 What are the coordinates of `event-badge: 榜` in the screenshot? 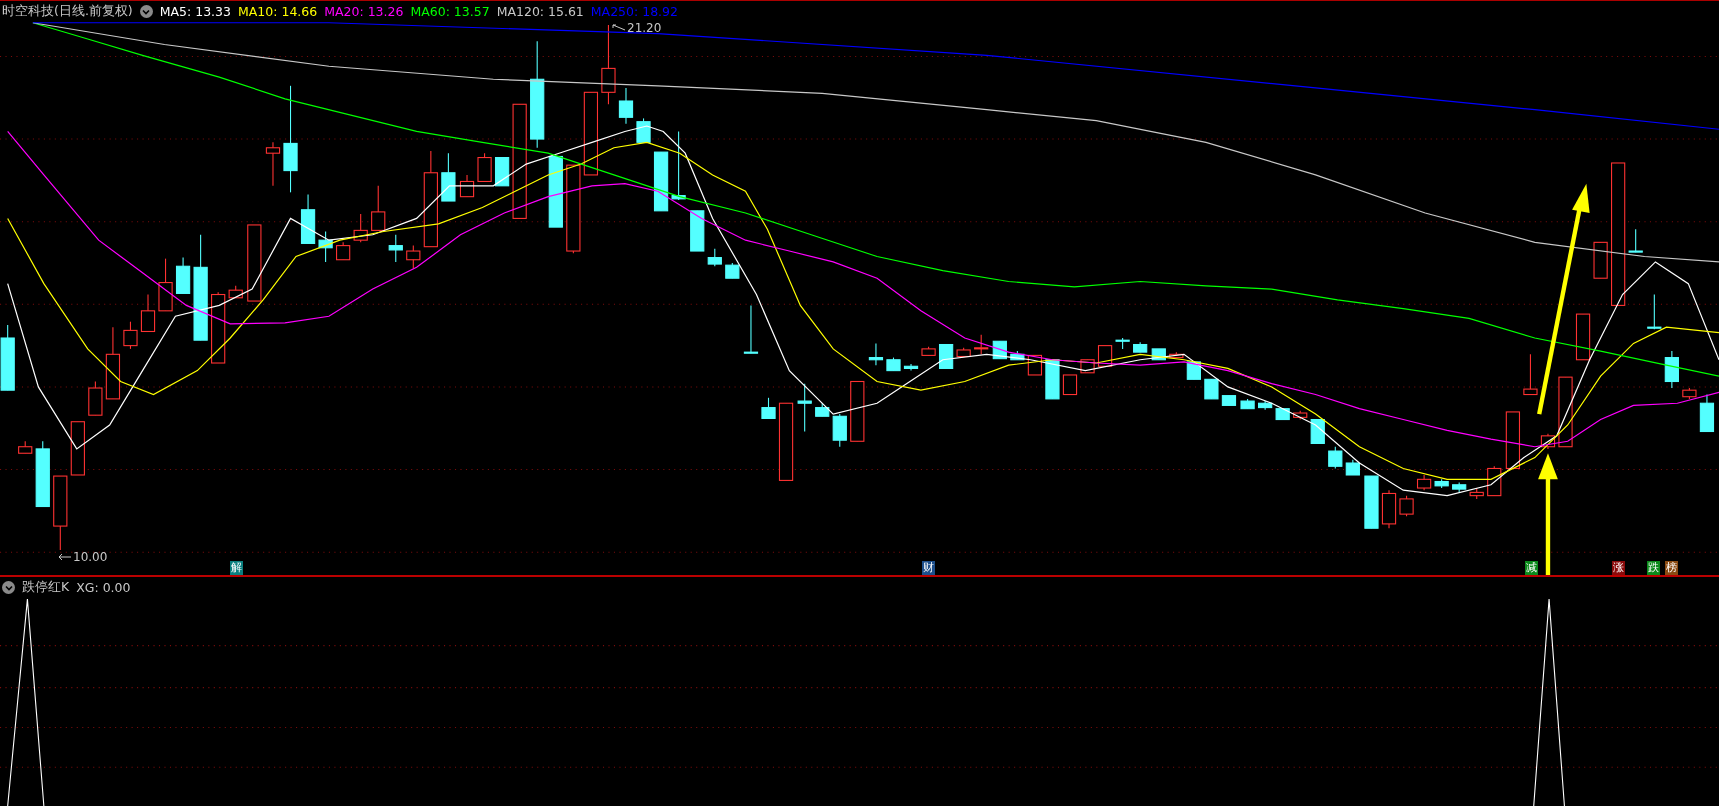 It's located at (1671, 568).